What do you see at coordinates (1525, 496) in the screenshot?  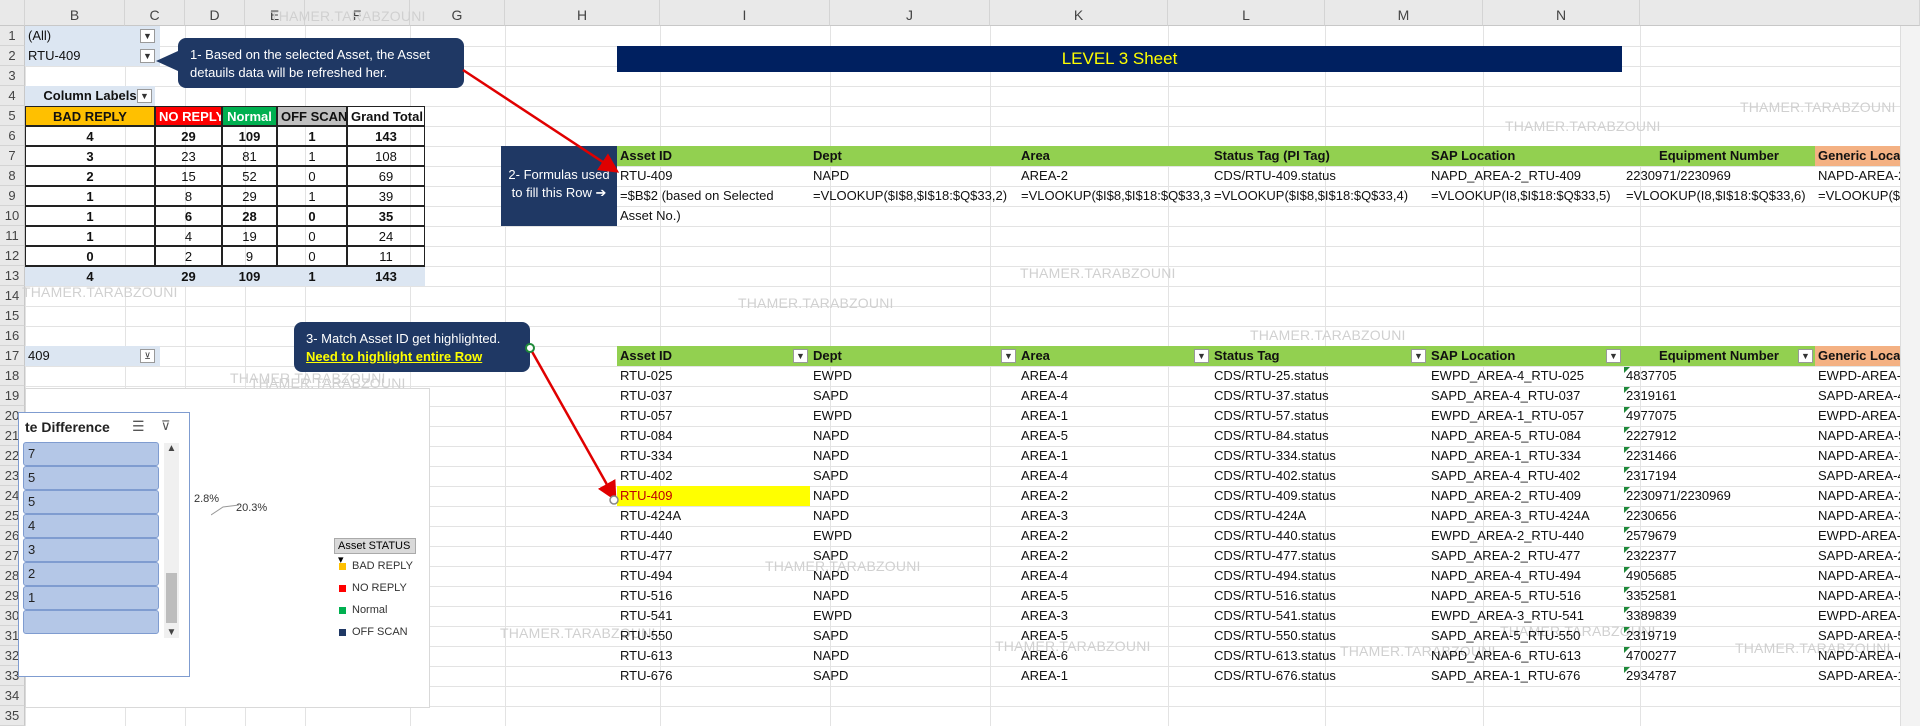 I see `table-cell: NAPD_AREA-2_RTU-409` at bounding box center [1525, 496].